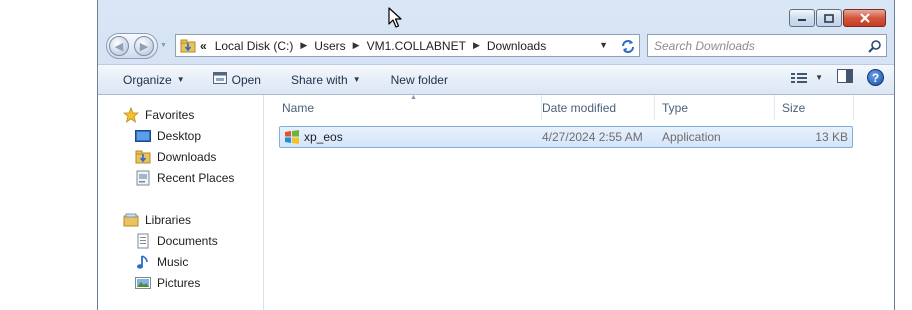 The height and width of the screenshot is (310, 912). What do you see at coordinates (179, 283) in the screenshot?
I see `nav-pictures-label: Pictures` at bounding box center [179, 283].